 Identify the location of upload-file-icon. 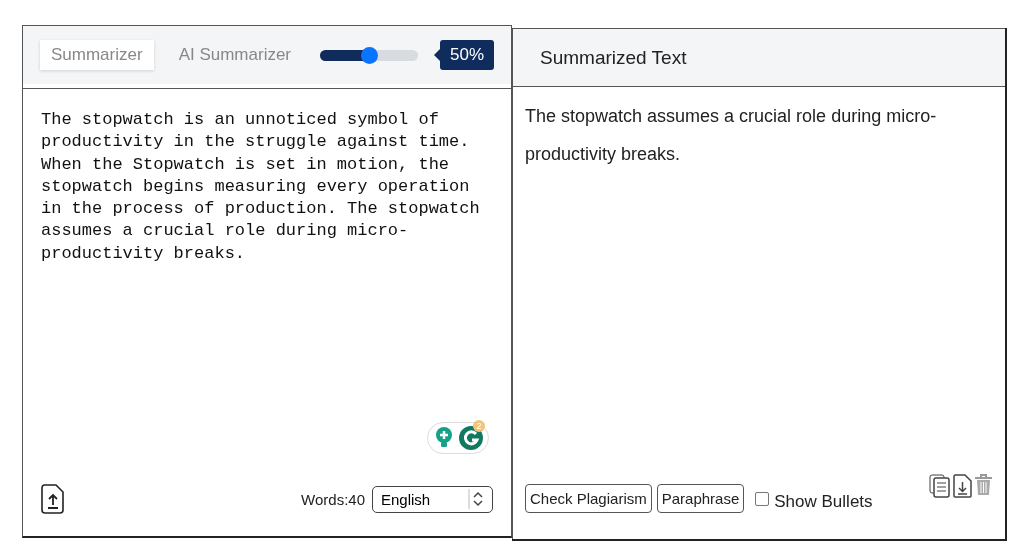
(53, 499).